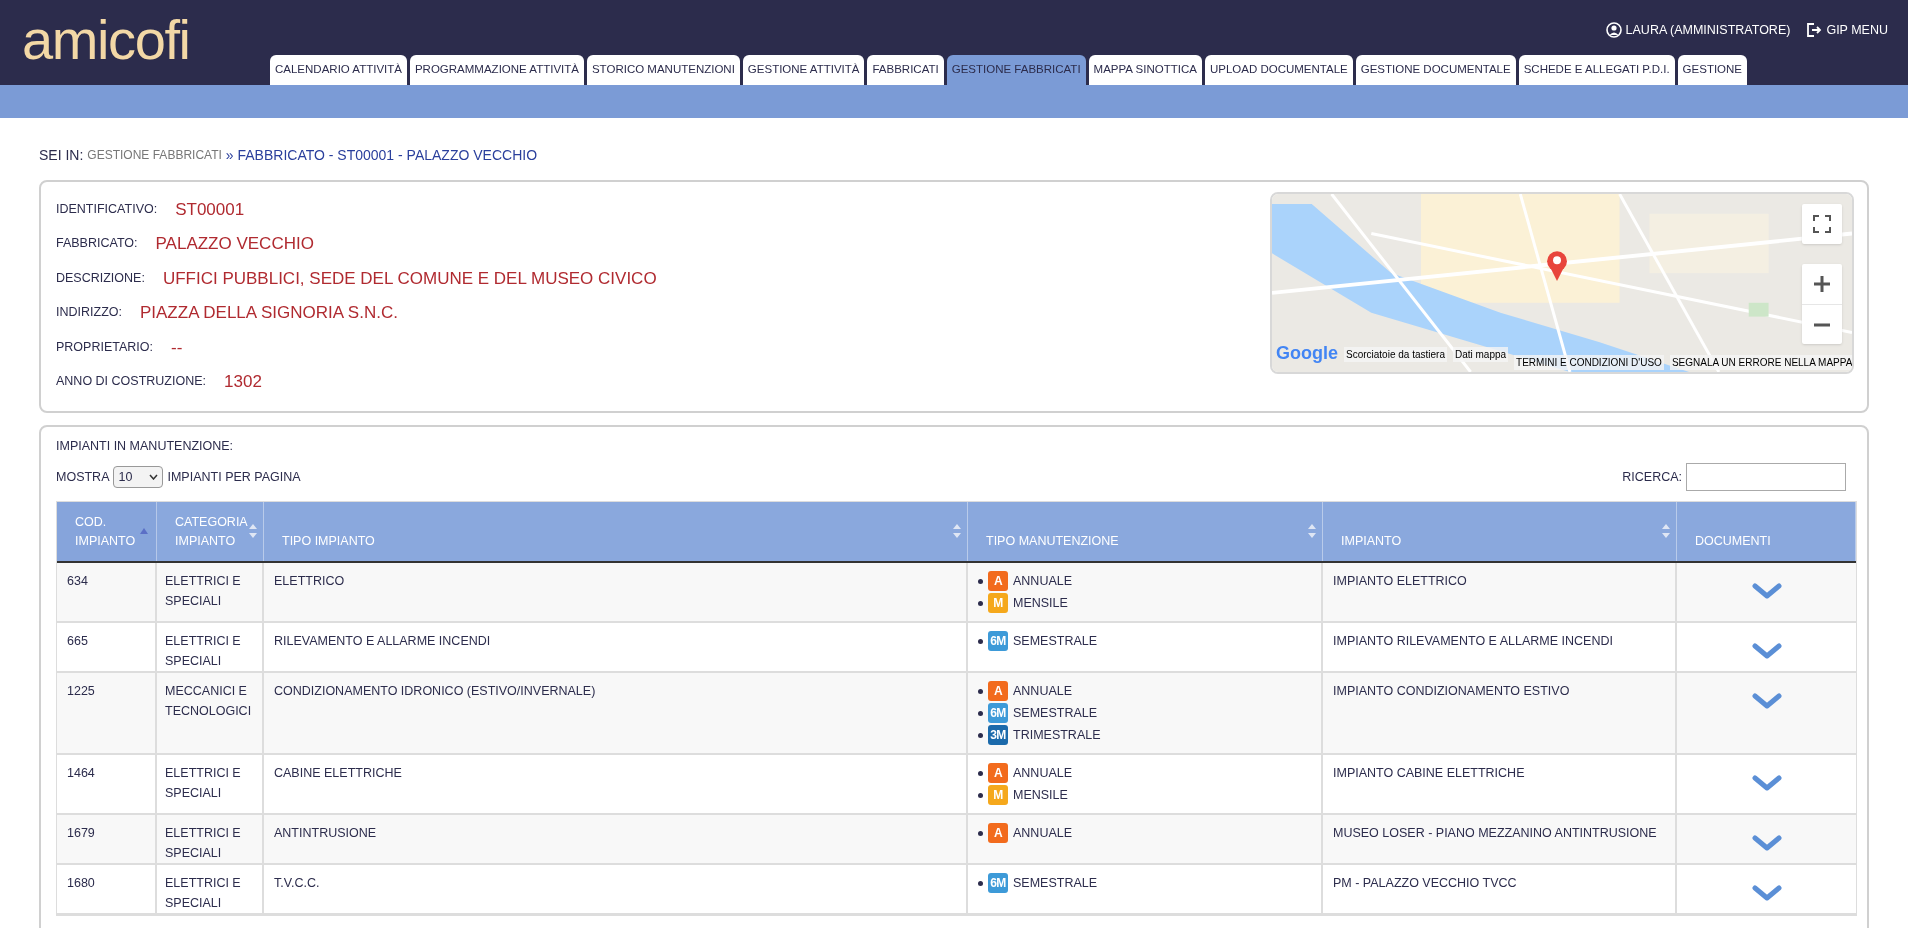 The height and width of the screenshot is (928, 1908). What do you see at coordinates (1712, 70) in the screenshot?
I see `nav-tab: GESTIONE` at bounding box center [1712, 70].